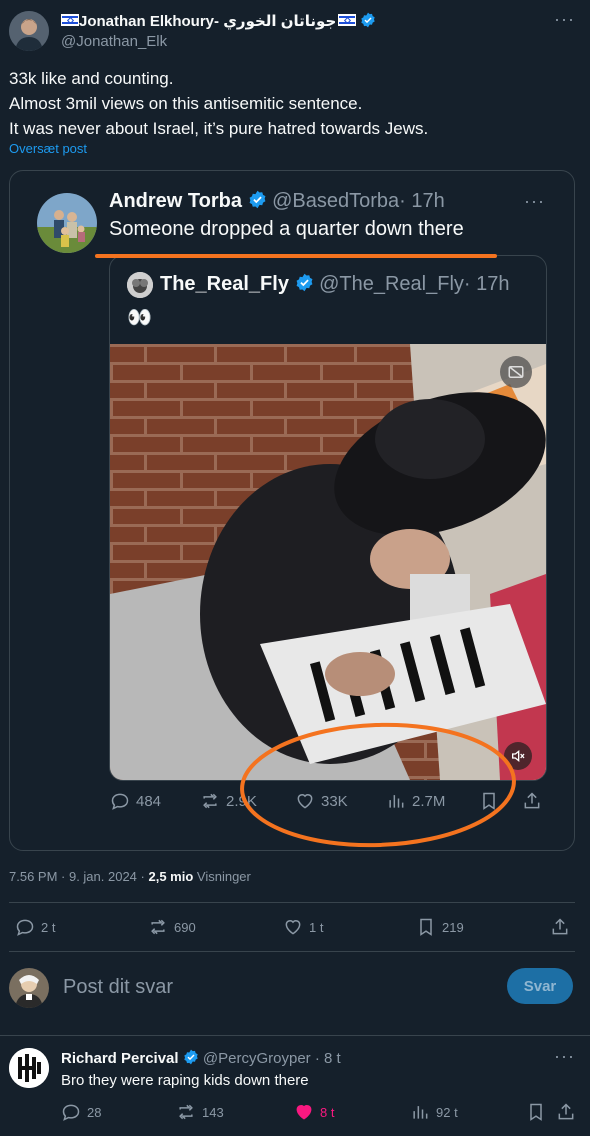  I want to click on share-action, so click(560, 927).